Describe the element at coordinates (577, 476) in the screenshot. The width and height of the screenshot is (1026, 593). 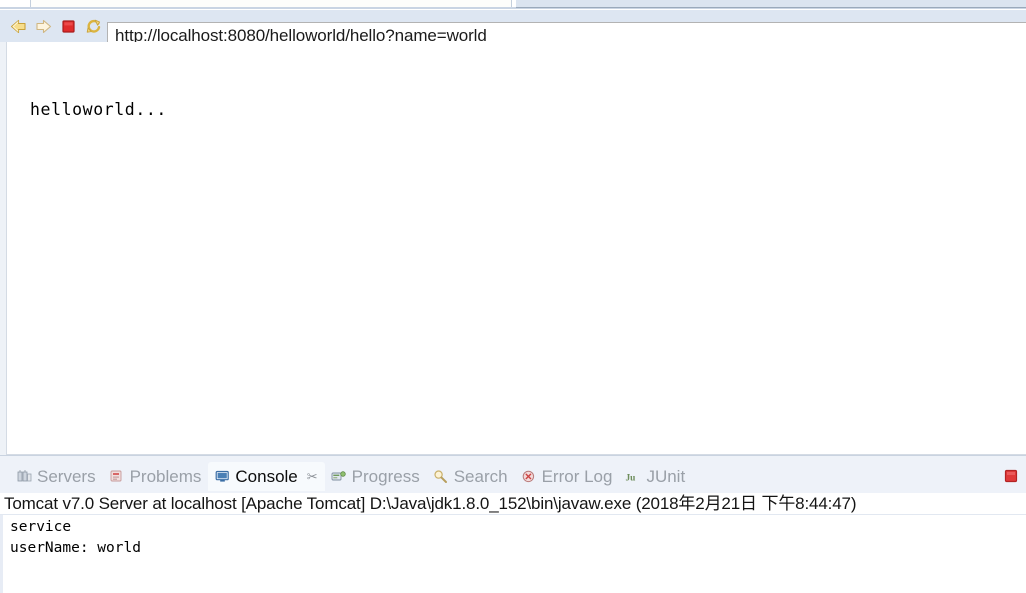
I see `tab-label: Error Log` at that location.